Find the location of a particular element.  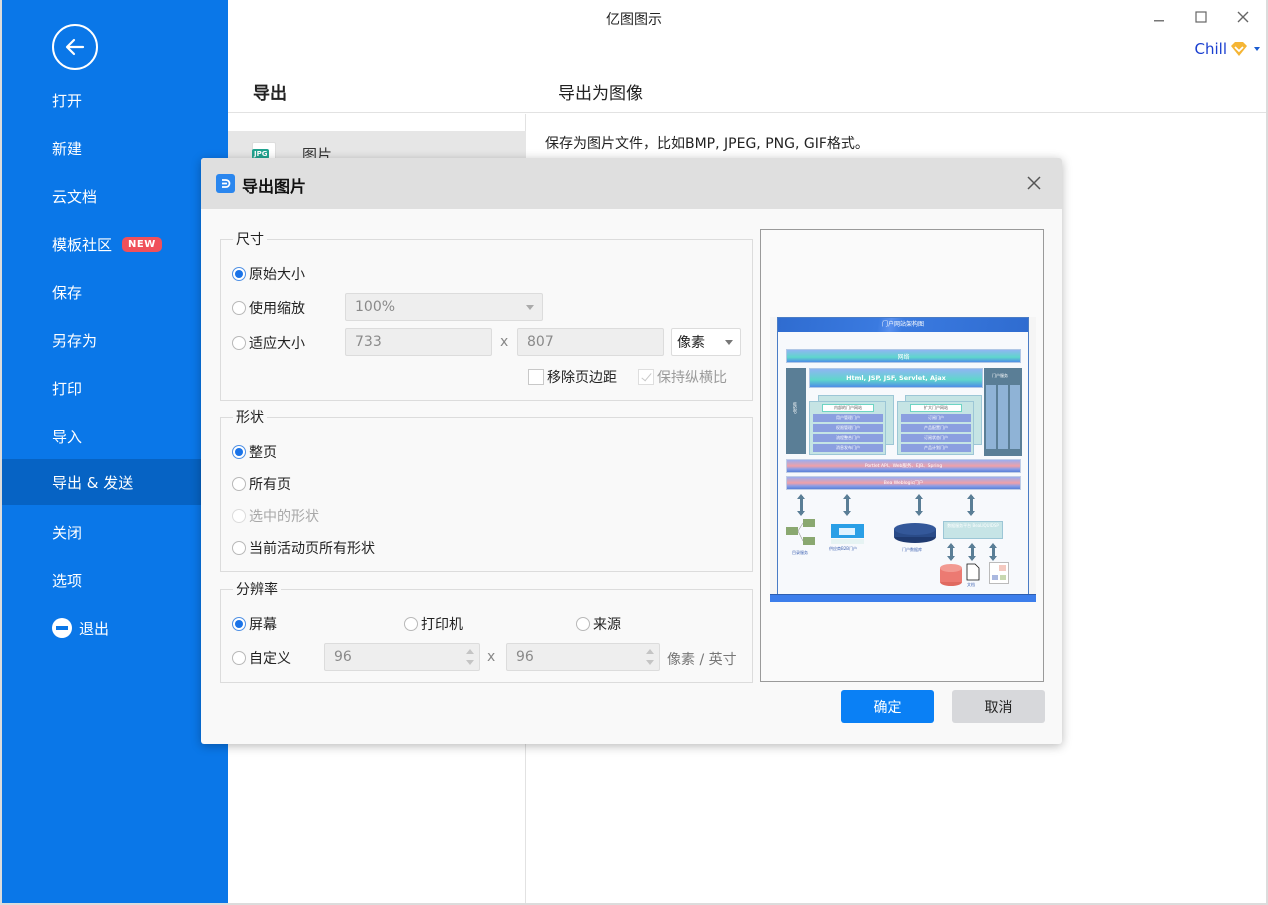

radio-current-page-shapes: 当前活动页所有形状 is located at coordinates (303, 548).